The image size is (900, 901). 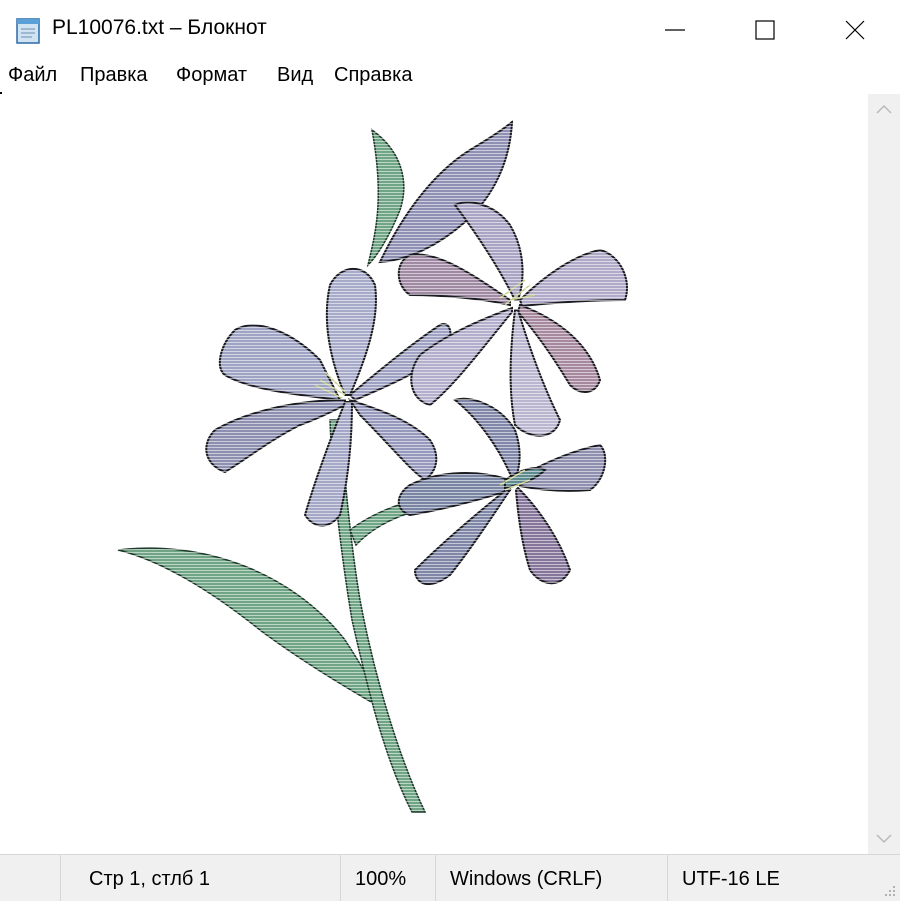 What do you see at coordinates (450, 77) in the screenshot?
I see `menu-bar: Файл Правка Формат Вид Справка` at bounding box center [450, 77].